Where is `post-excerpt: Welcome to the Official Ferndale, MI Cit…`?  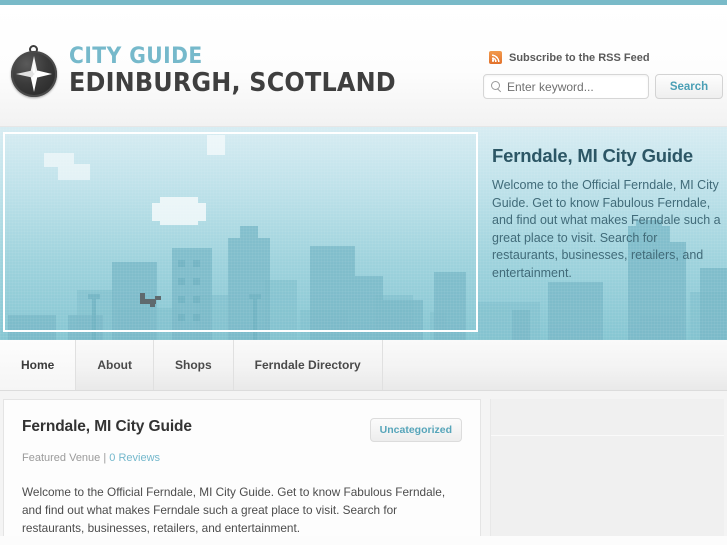 post-excerpt: Welcome to the Official Ferndale, MI Cit… is located at coordinates (234, 510).